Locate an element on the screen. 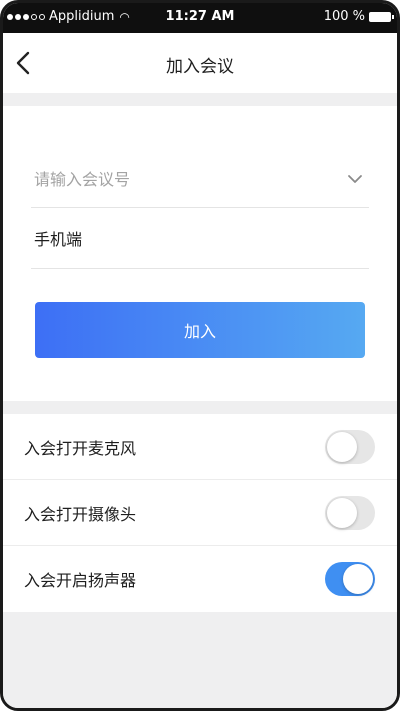 The height and width of the screenshot is (711, 400). display-name-row is located at coordinates (200, 238).